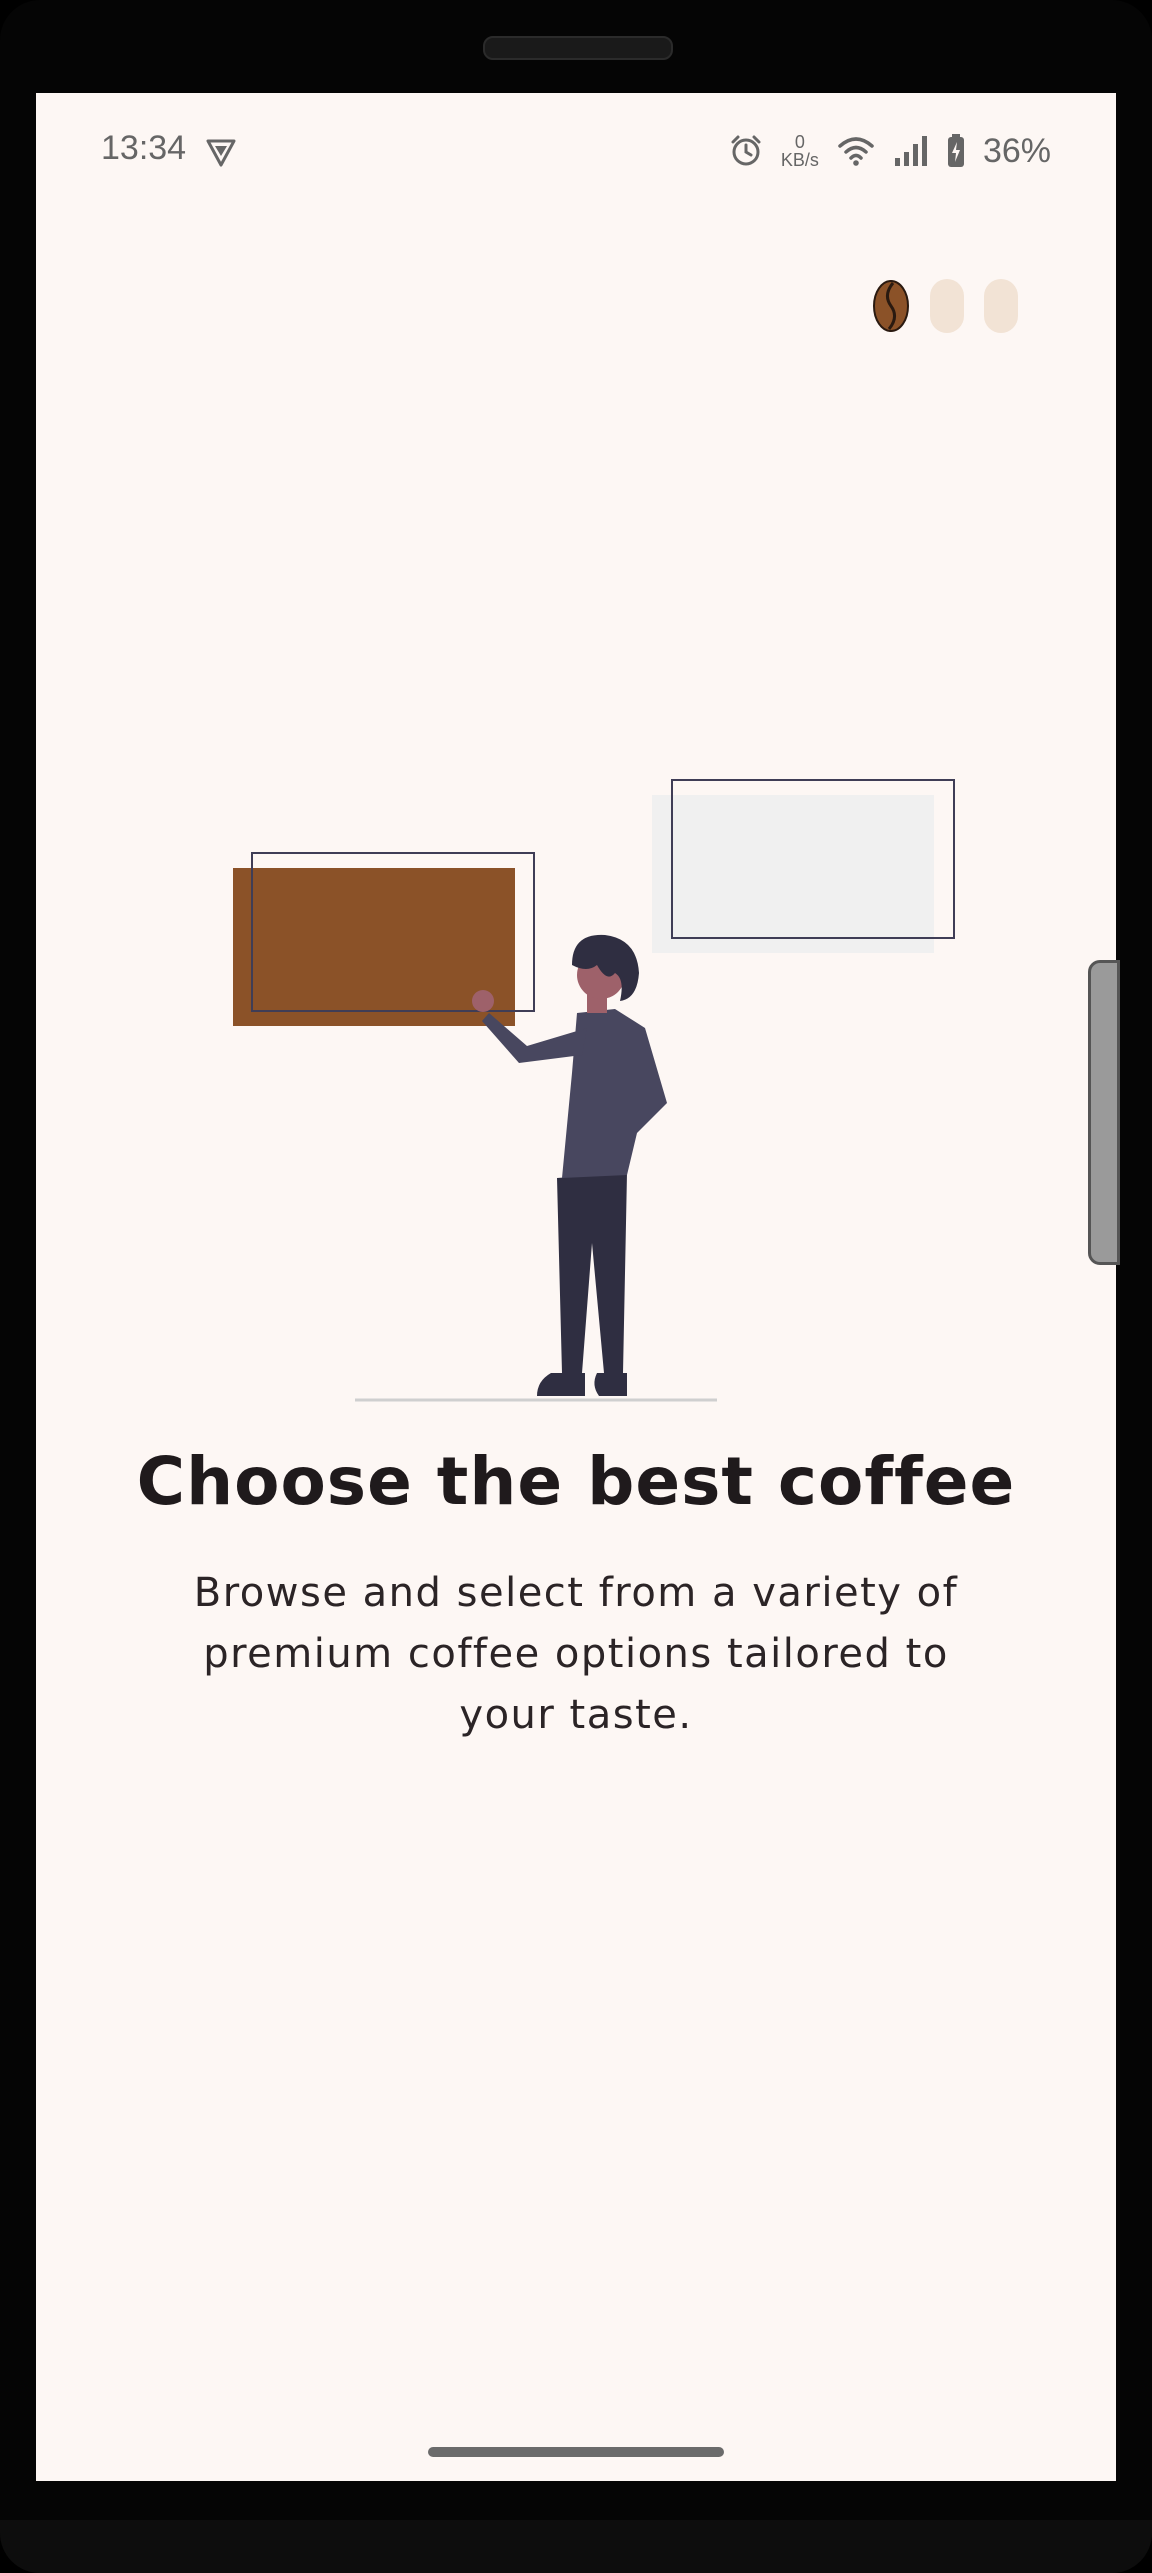  What do you see at coordinates (799, 142) in the screenshot?
I see `network-speed-value: 0` at bounding box center [799, 142].